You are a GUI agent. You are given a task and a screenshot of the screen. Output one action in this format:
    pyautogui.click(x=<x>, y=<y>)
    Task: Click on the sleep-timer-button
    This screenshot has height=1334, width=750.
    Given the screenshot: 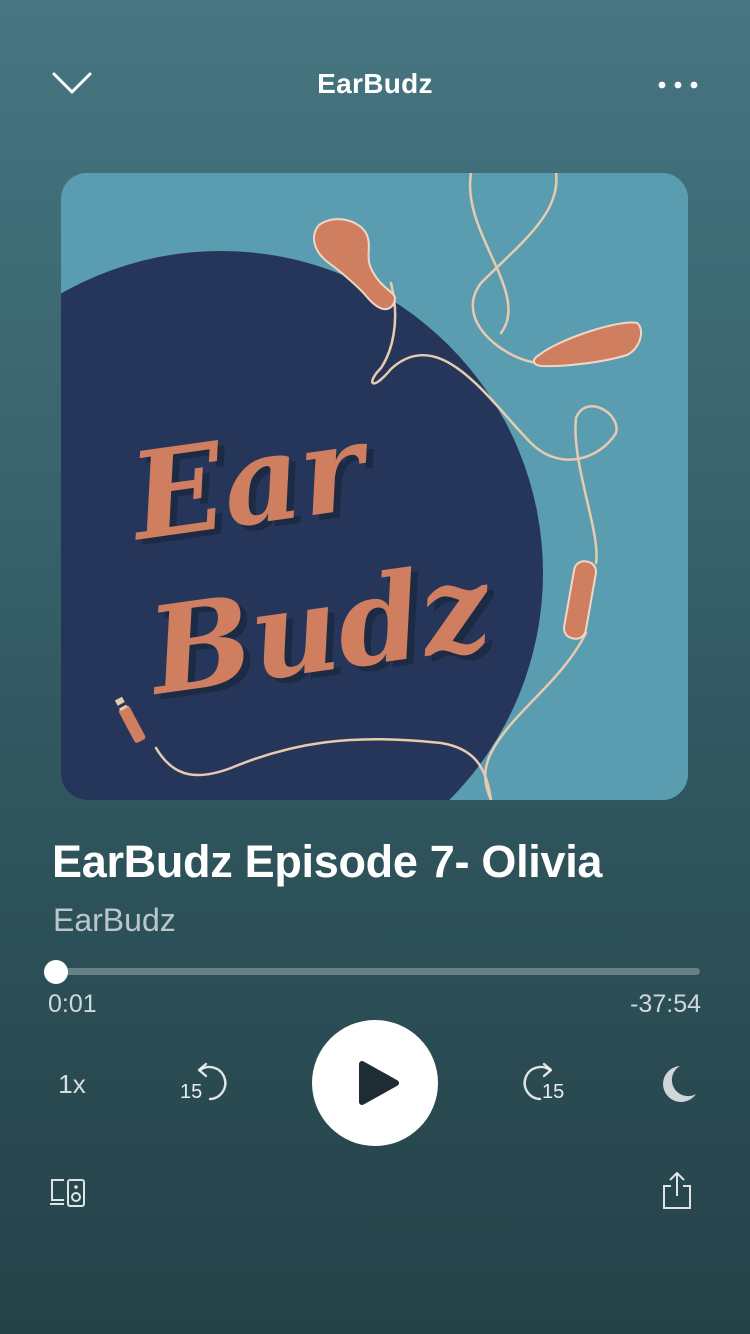 What is the action you would take?
    pyautogui.click(x=676, y=1084)
    